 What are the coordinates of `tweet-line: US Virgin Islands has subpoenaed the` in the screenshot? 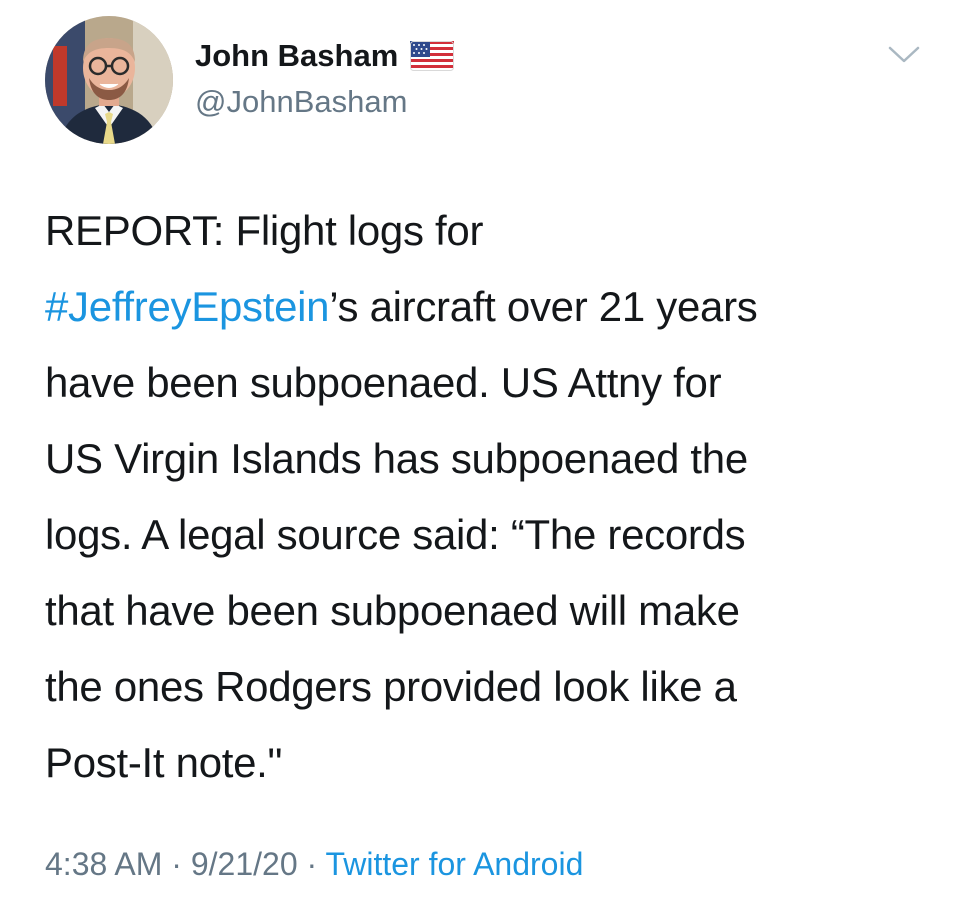 It's located at (485, 459).